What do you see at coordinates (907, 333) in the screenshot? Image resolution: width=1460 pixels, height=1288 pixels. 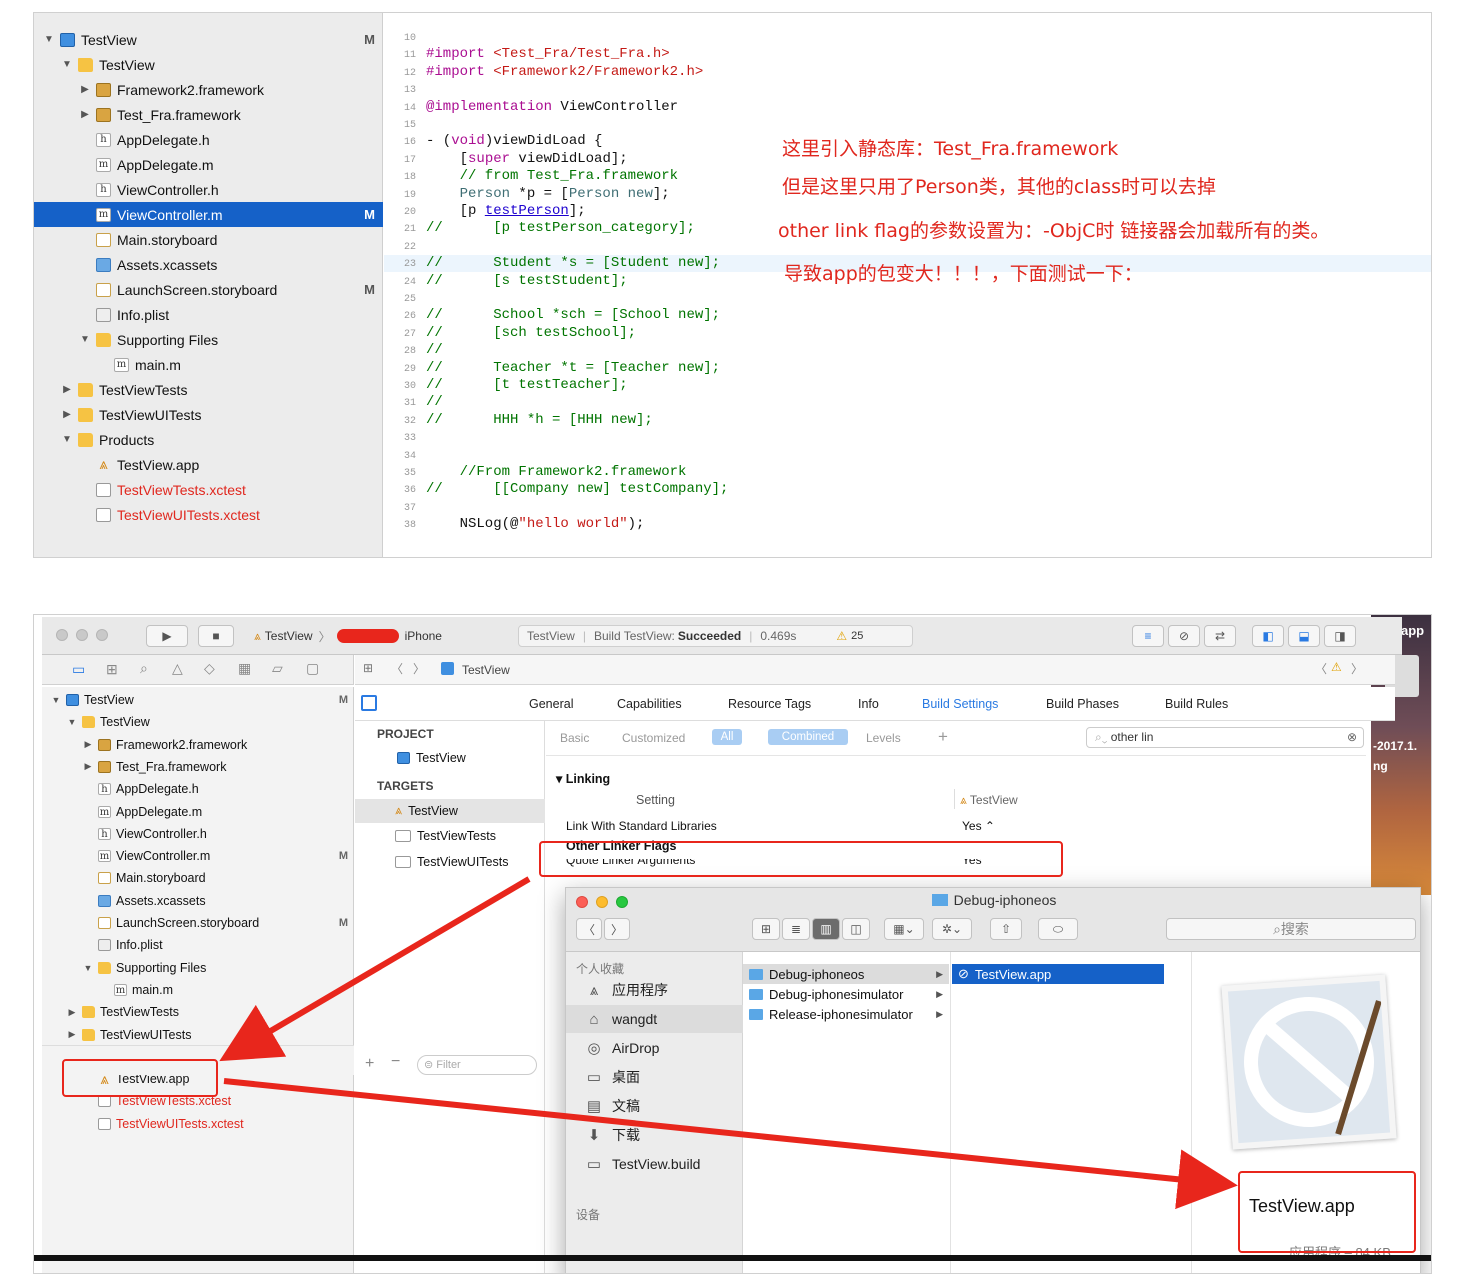 I see `code-line: 27 // [sch testSchool];` at bounding box center [907, 333].